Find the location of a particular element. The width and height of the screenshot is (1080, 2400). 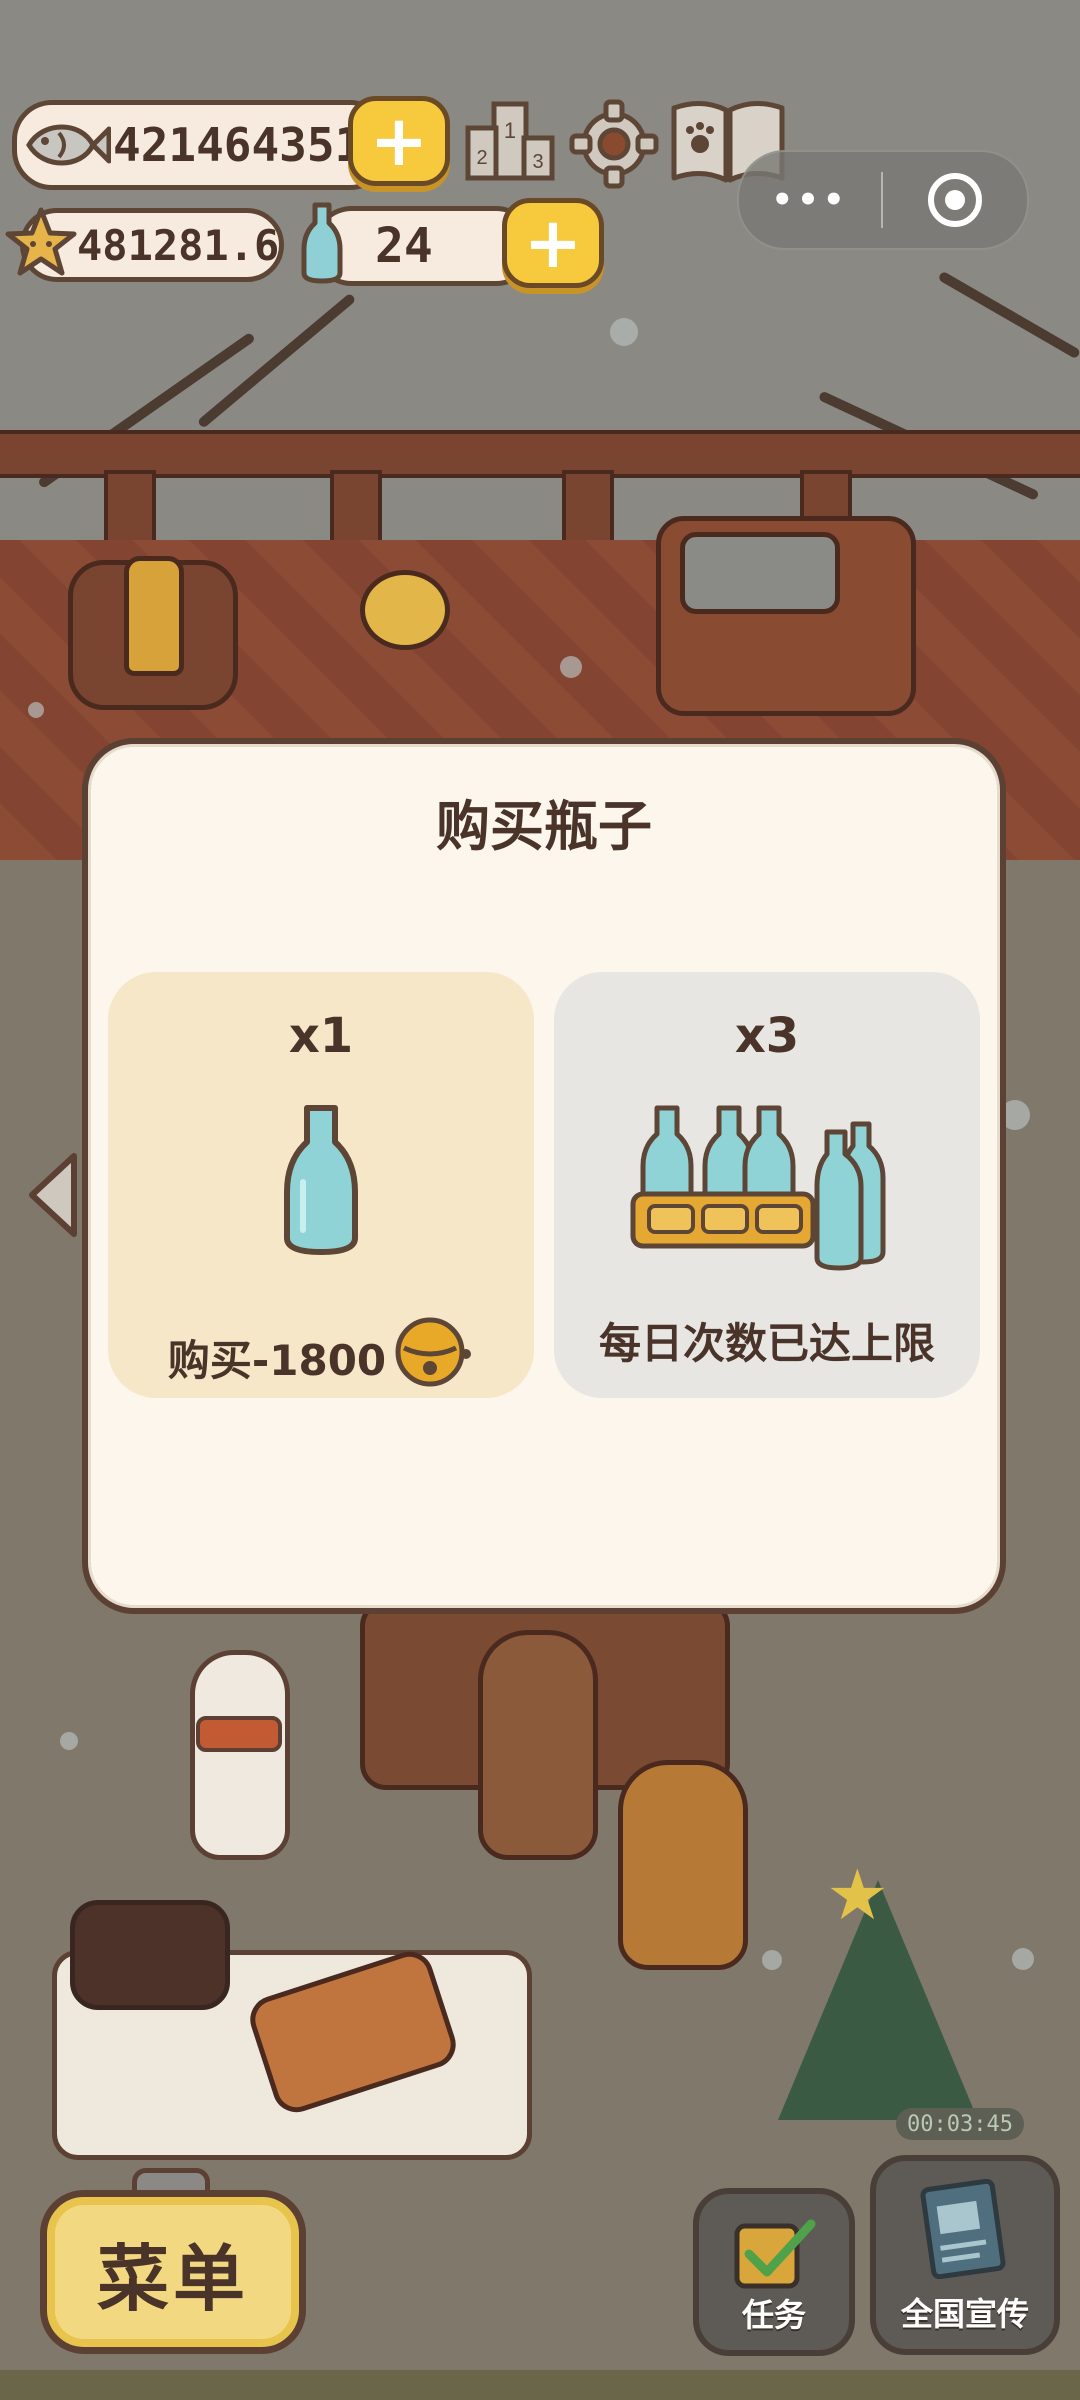

scroll-left-arrow is located at coordinates (52, 1195).